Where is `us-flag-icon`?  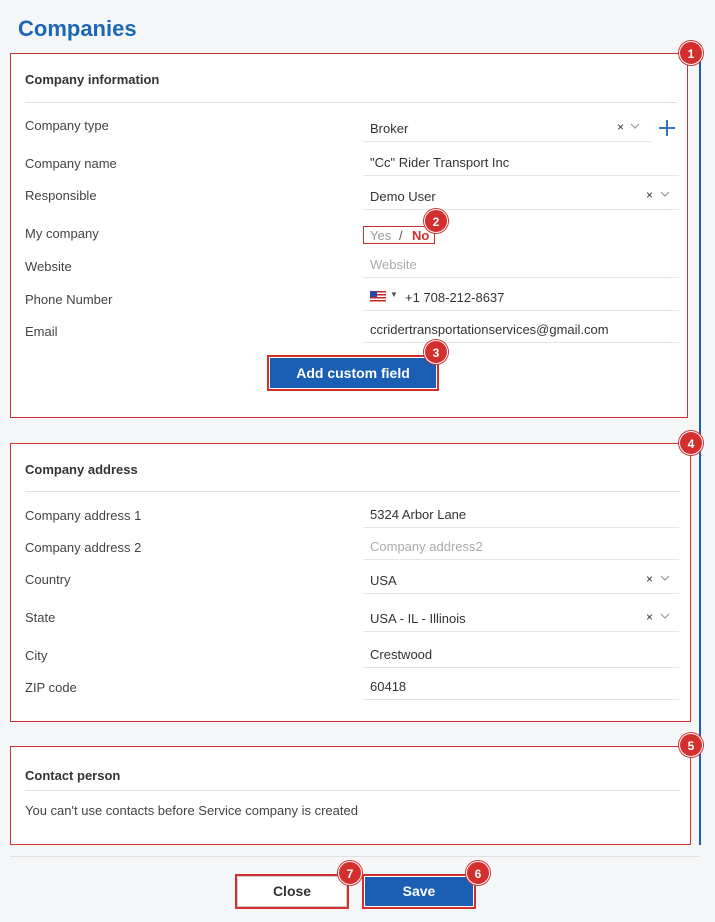 us-flag-icon is located at coordinates (378, 296).